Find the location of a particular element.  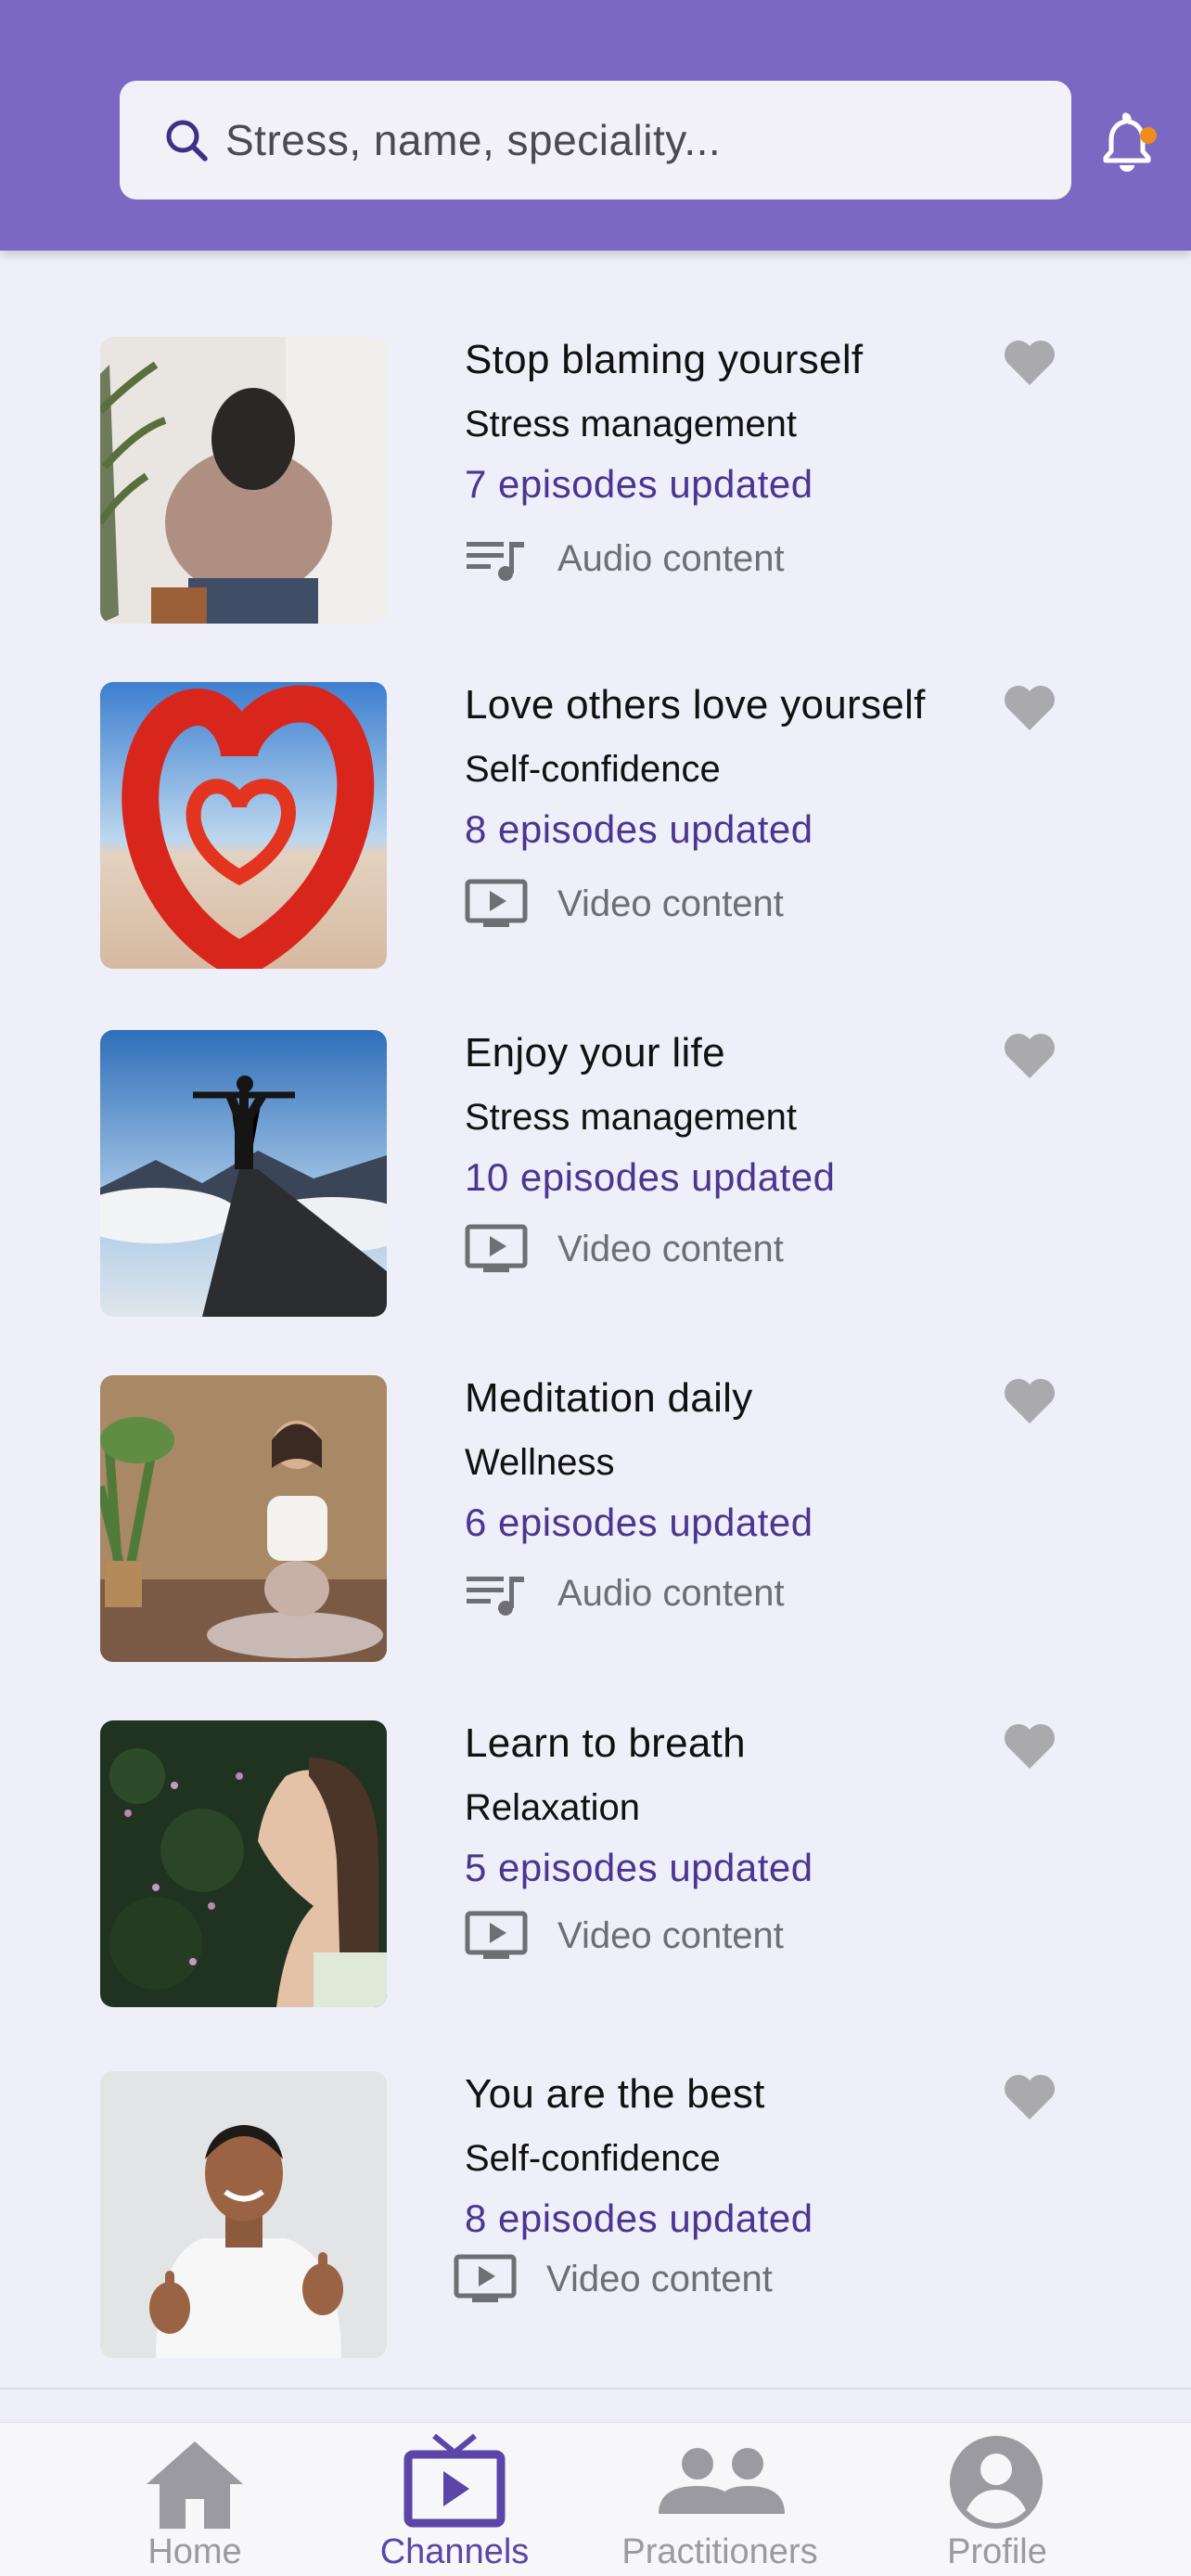

tab-label: Channels is located at coordinates (454, 2552).